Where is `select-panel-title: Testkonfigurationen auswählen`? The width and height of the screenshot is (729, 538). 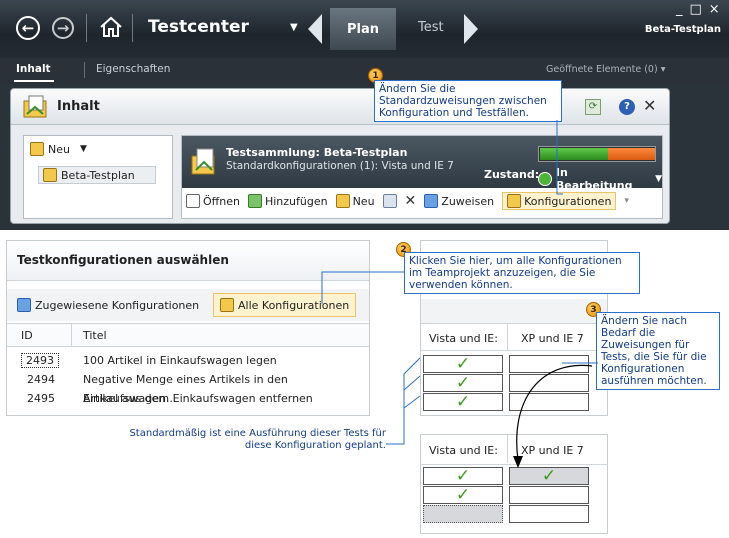
select-panel-title: Testkonfigurationen auswählen is located at coordinates (123, 260).